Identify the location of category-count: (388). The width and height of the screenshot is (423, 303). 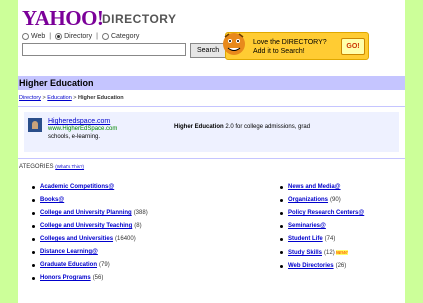
(140, 213).